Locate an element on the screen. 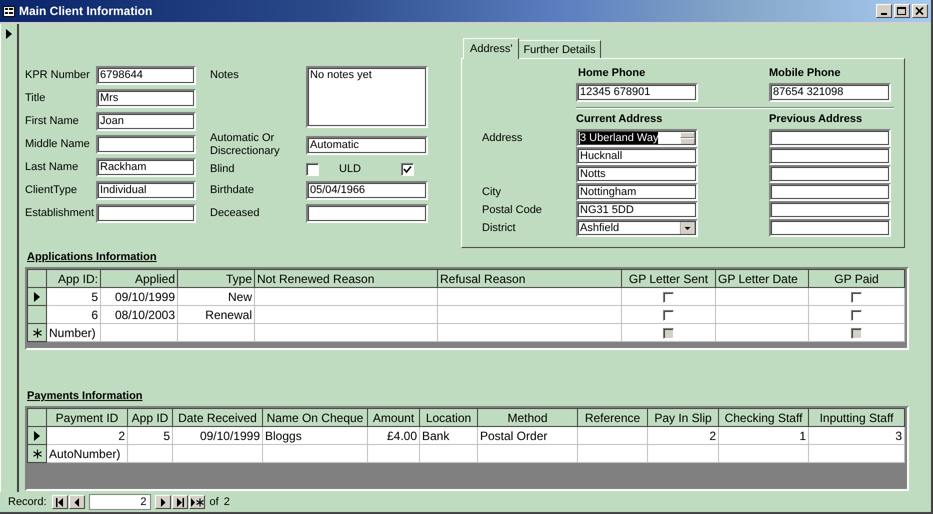 This screenshot has height=514, width=933. text-field: 3 Uberland Way is located at coordinates (637, 138).